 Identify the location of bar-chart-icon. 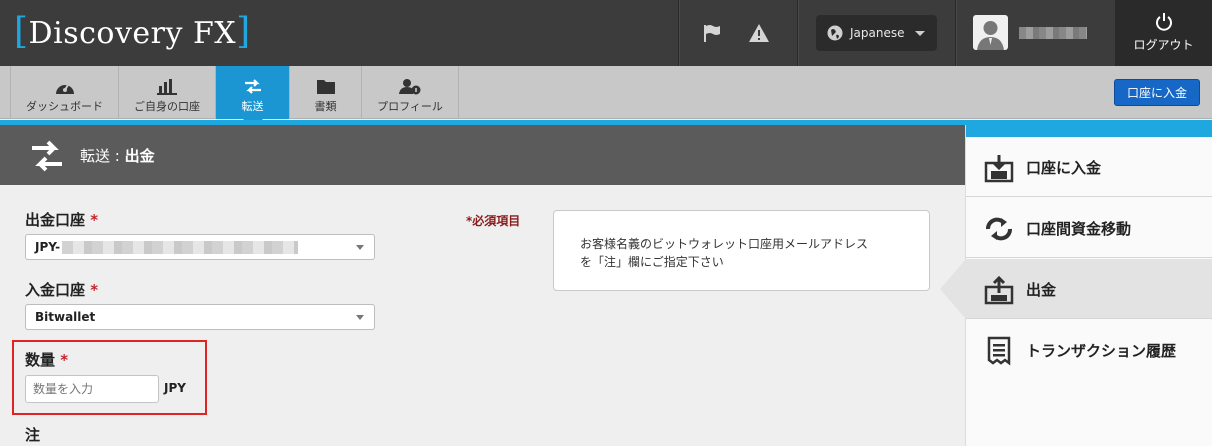
(167, 87).